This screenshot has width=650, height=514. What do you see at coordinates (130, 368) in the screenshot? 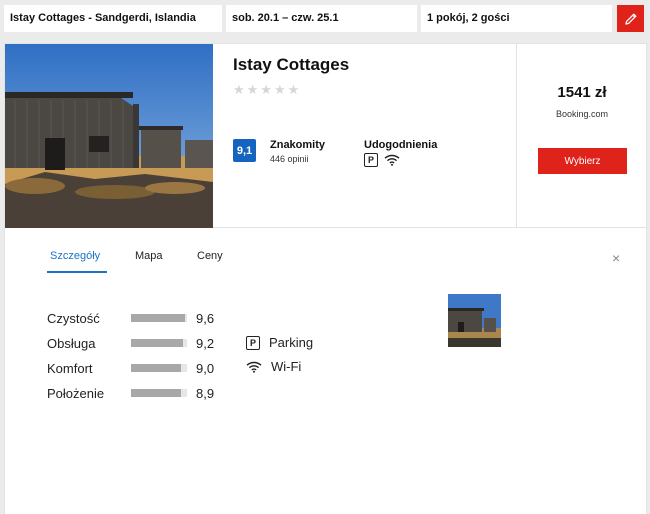
I see `score-row-comfort: Komfort 9,0` at bounding box center [130, 368].